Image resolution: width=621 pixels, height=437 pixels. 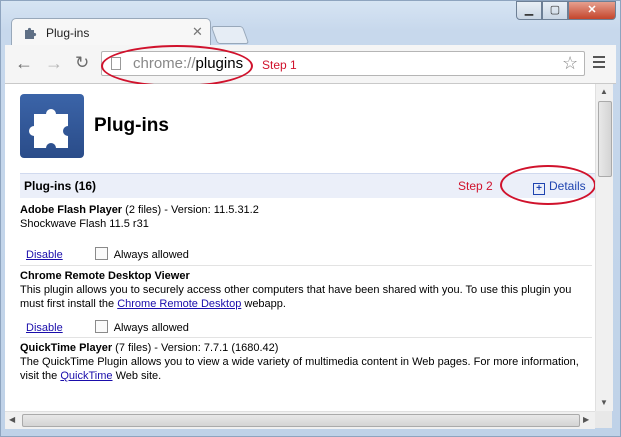 I want to click on plugins-logo, so click(x=52, y=126).